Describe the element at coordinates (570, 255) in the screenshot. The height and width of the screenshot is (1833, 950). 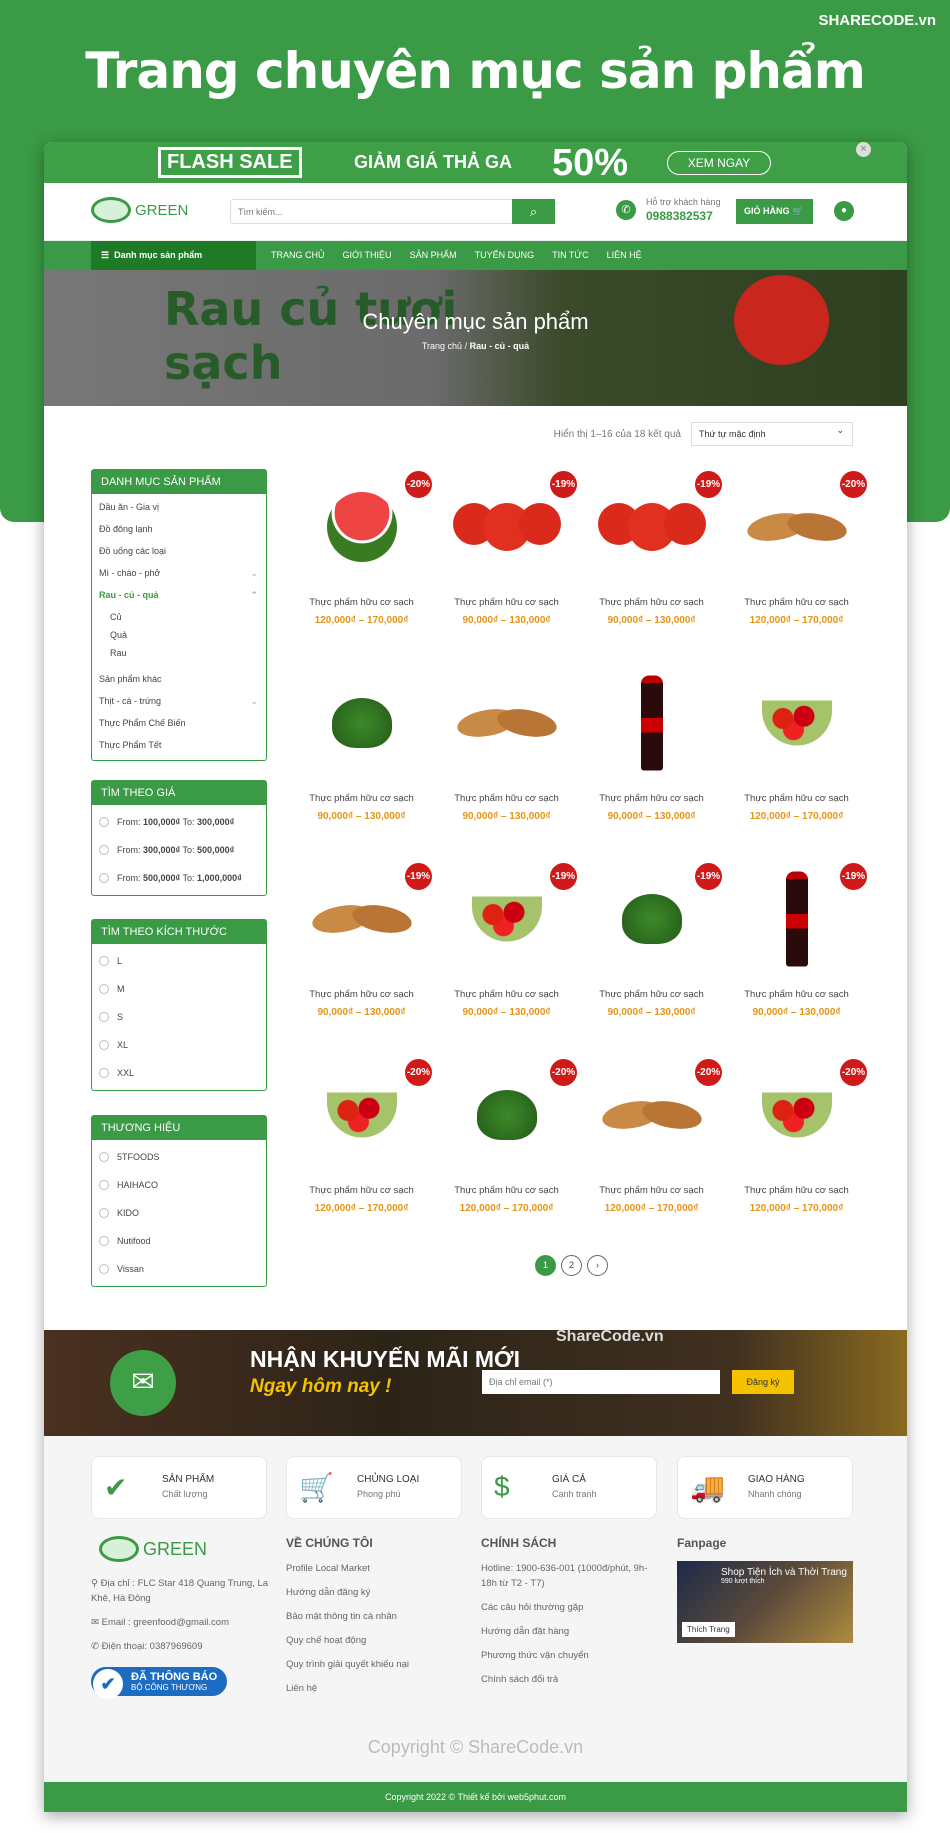
I see `nav-item-news: TIN TỨC` at that location.